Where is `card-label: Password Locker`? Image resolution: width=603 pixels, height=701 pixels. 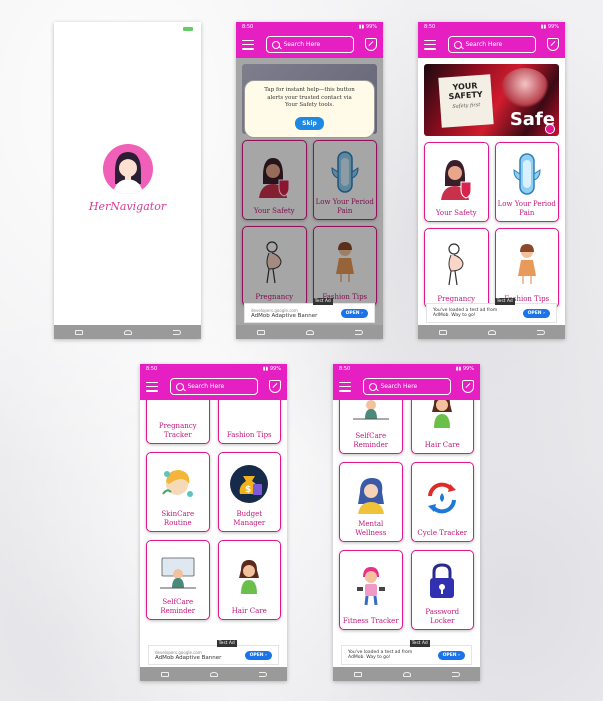 card-label: Password Locker is located at coordinates (442, 616).